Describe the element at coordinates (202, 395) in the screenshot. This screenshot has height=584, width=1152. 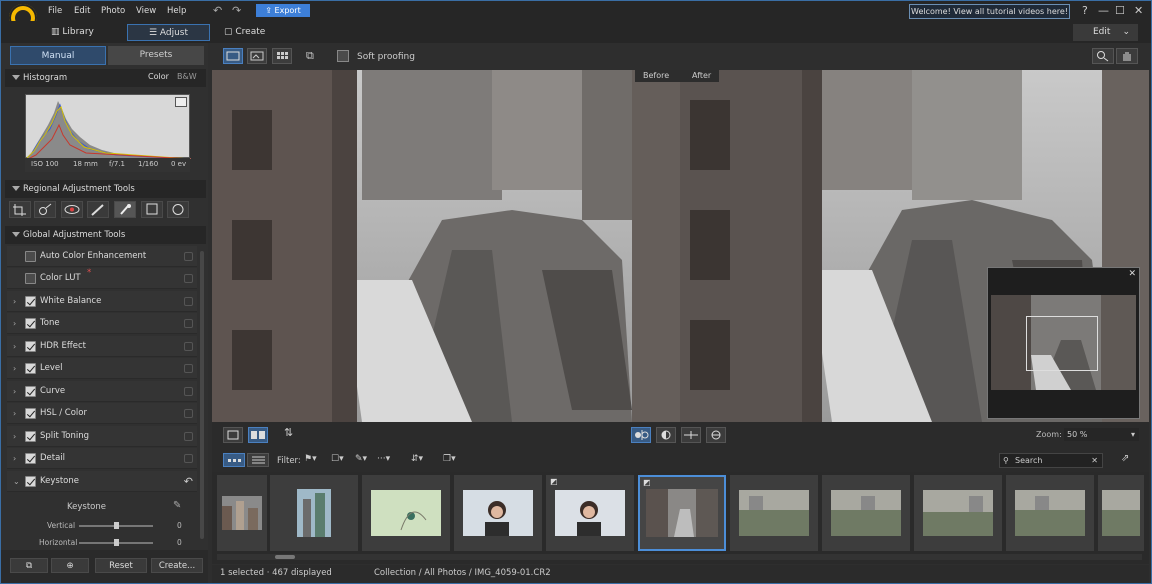
I see `left-panel-scrollbar` at that location.